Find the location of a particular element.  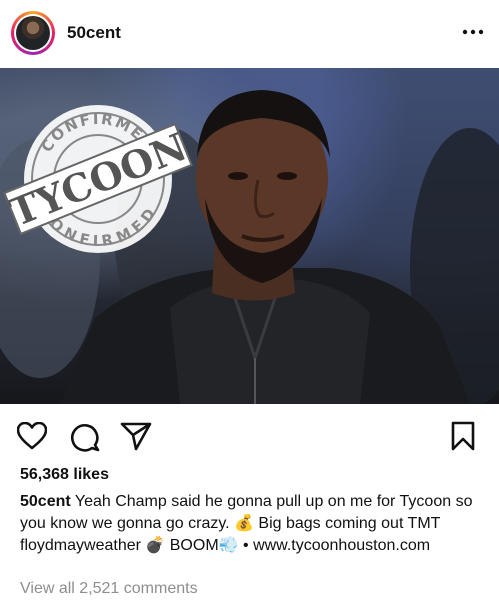

action-bar is located at coordinates (249, 433).